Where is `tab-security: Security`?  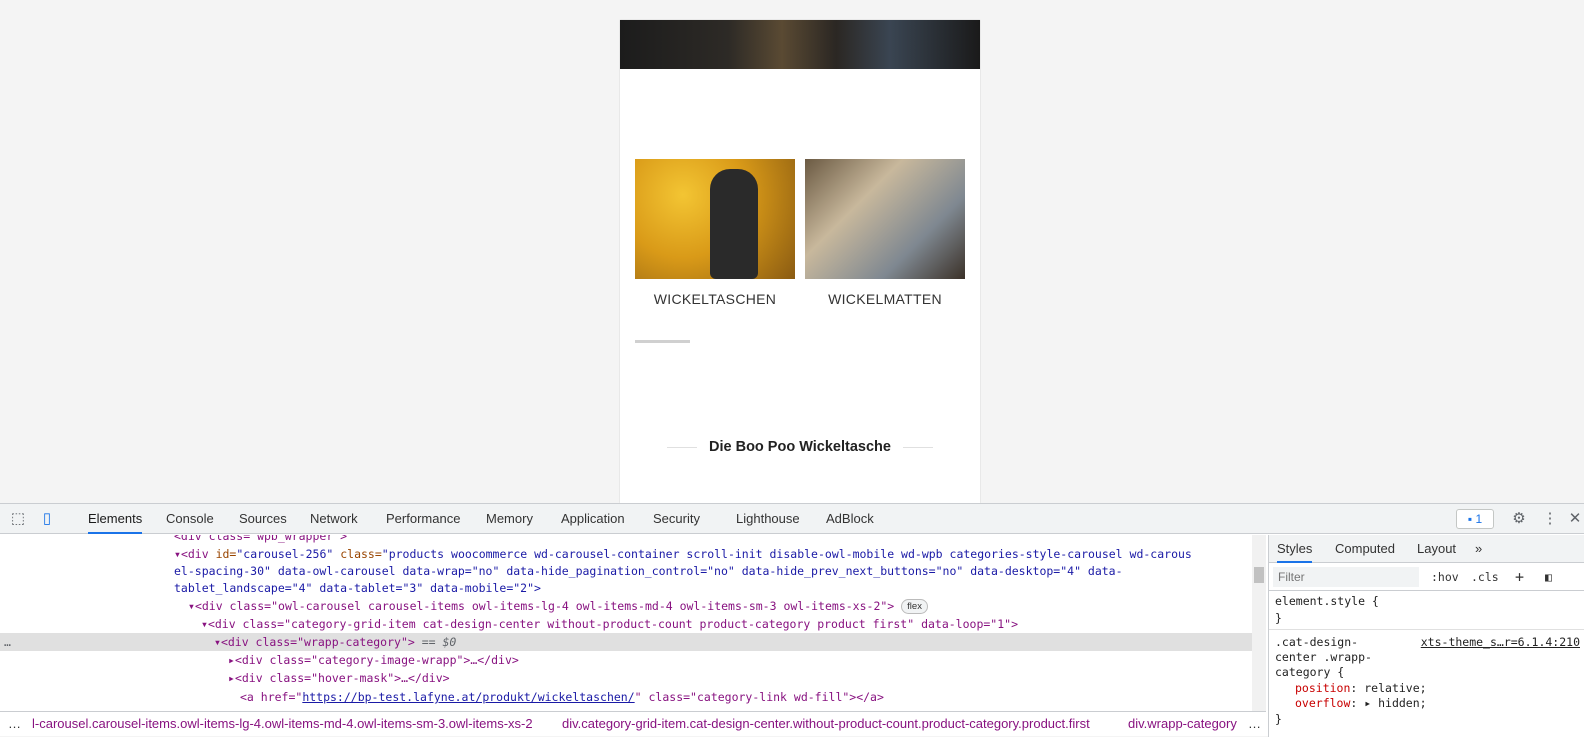 tab-security: Security is located at coordinates (676, 519).